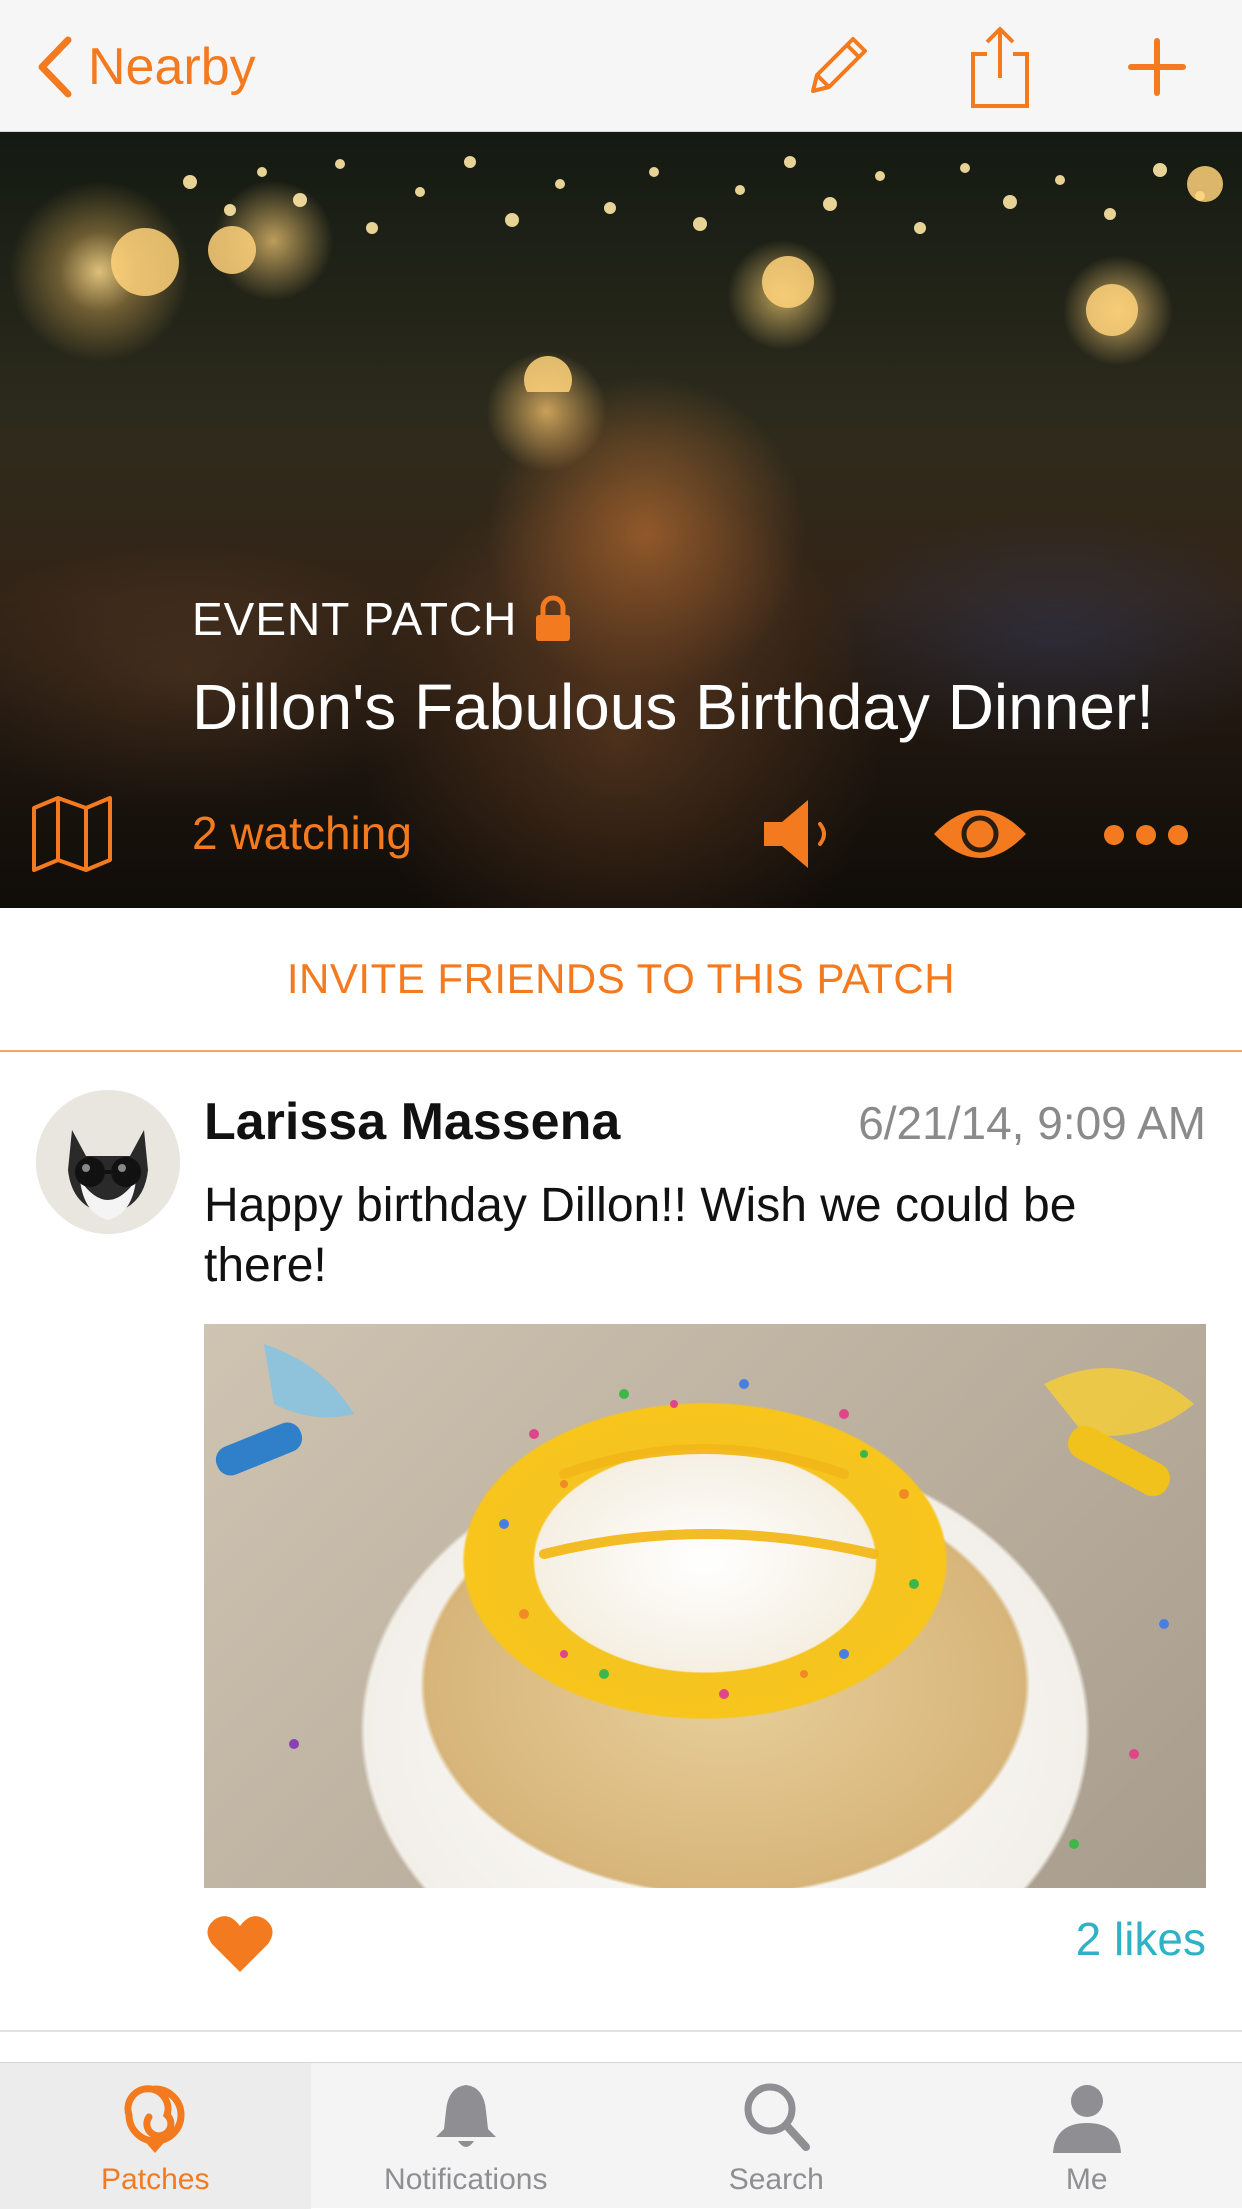 This screenshot has height=2209, width=1242. I want to click on more-button, so click(1146, 835).